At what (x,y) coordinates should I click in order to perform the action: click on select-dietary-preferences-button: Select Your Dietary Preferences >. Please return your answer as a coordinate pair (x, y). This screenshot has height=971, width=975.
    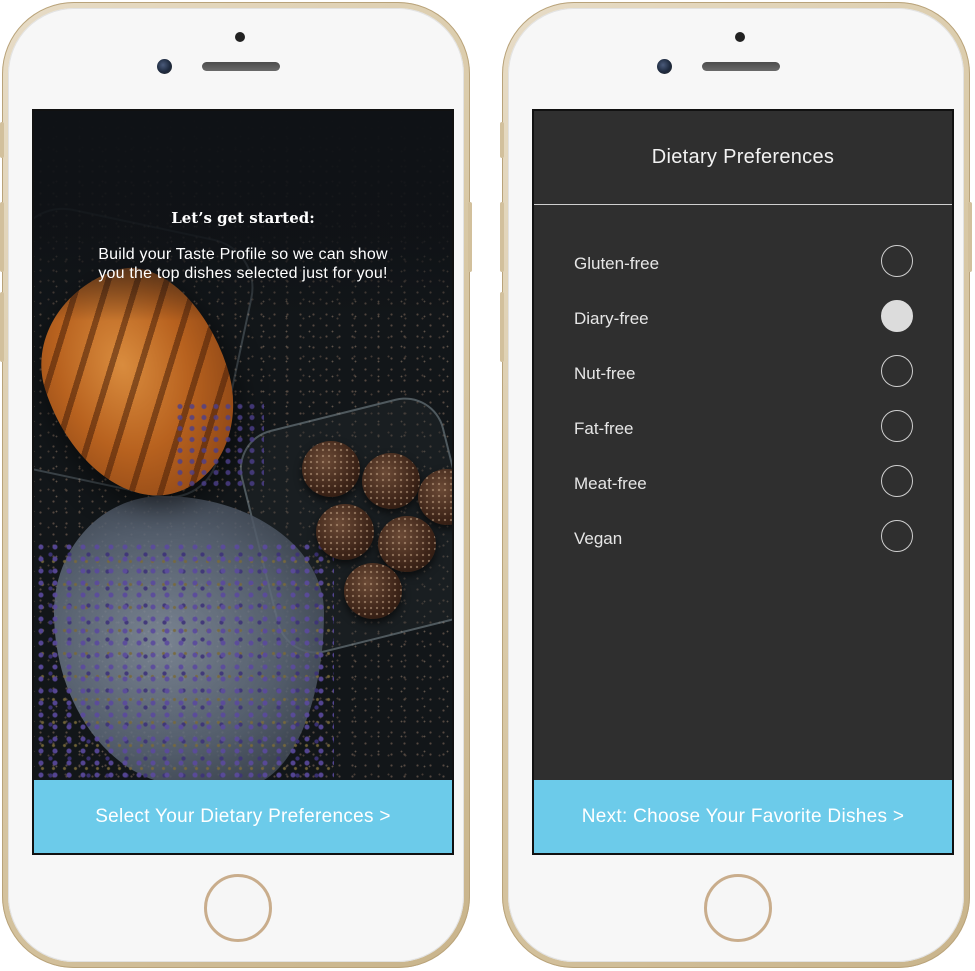
    Looking at the image, I should click on (243, 816).